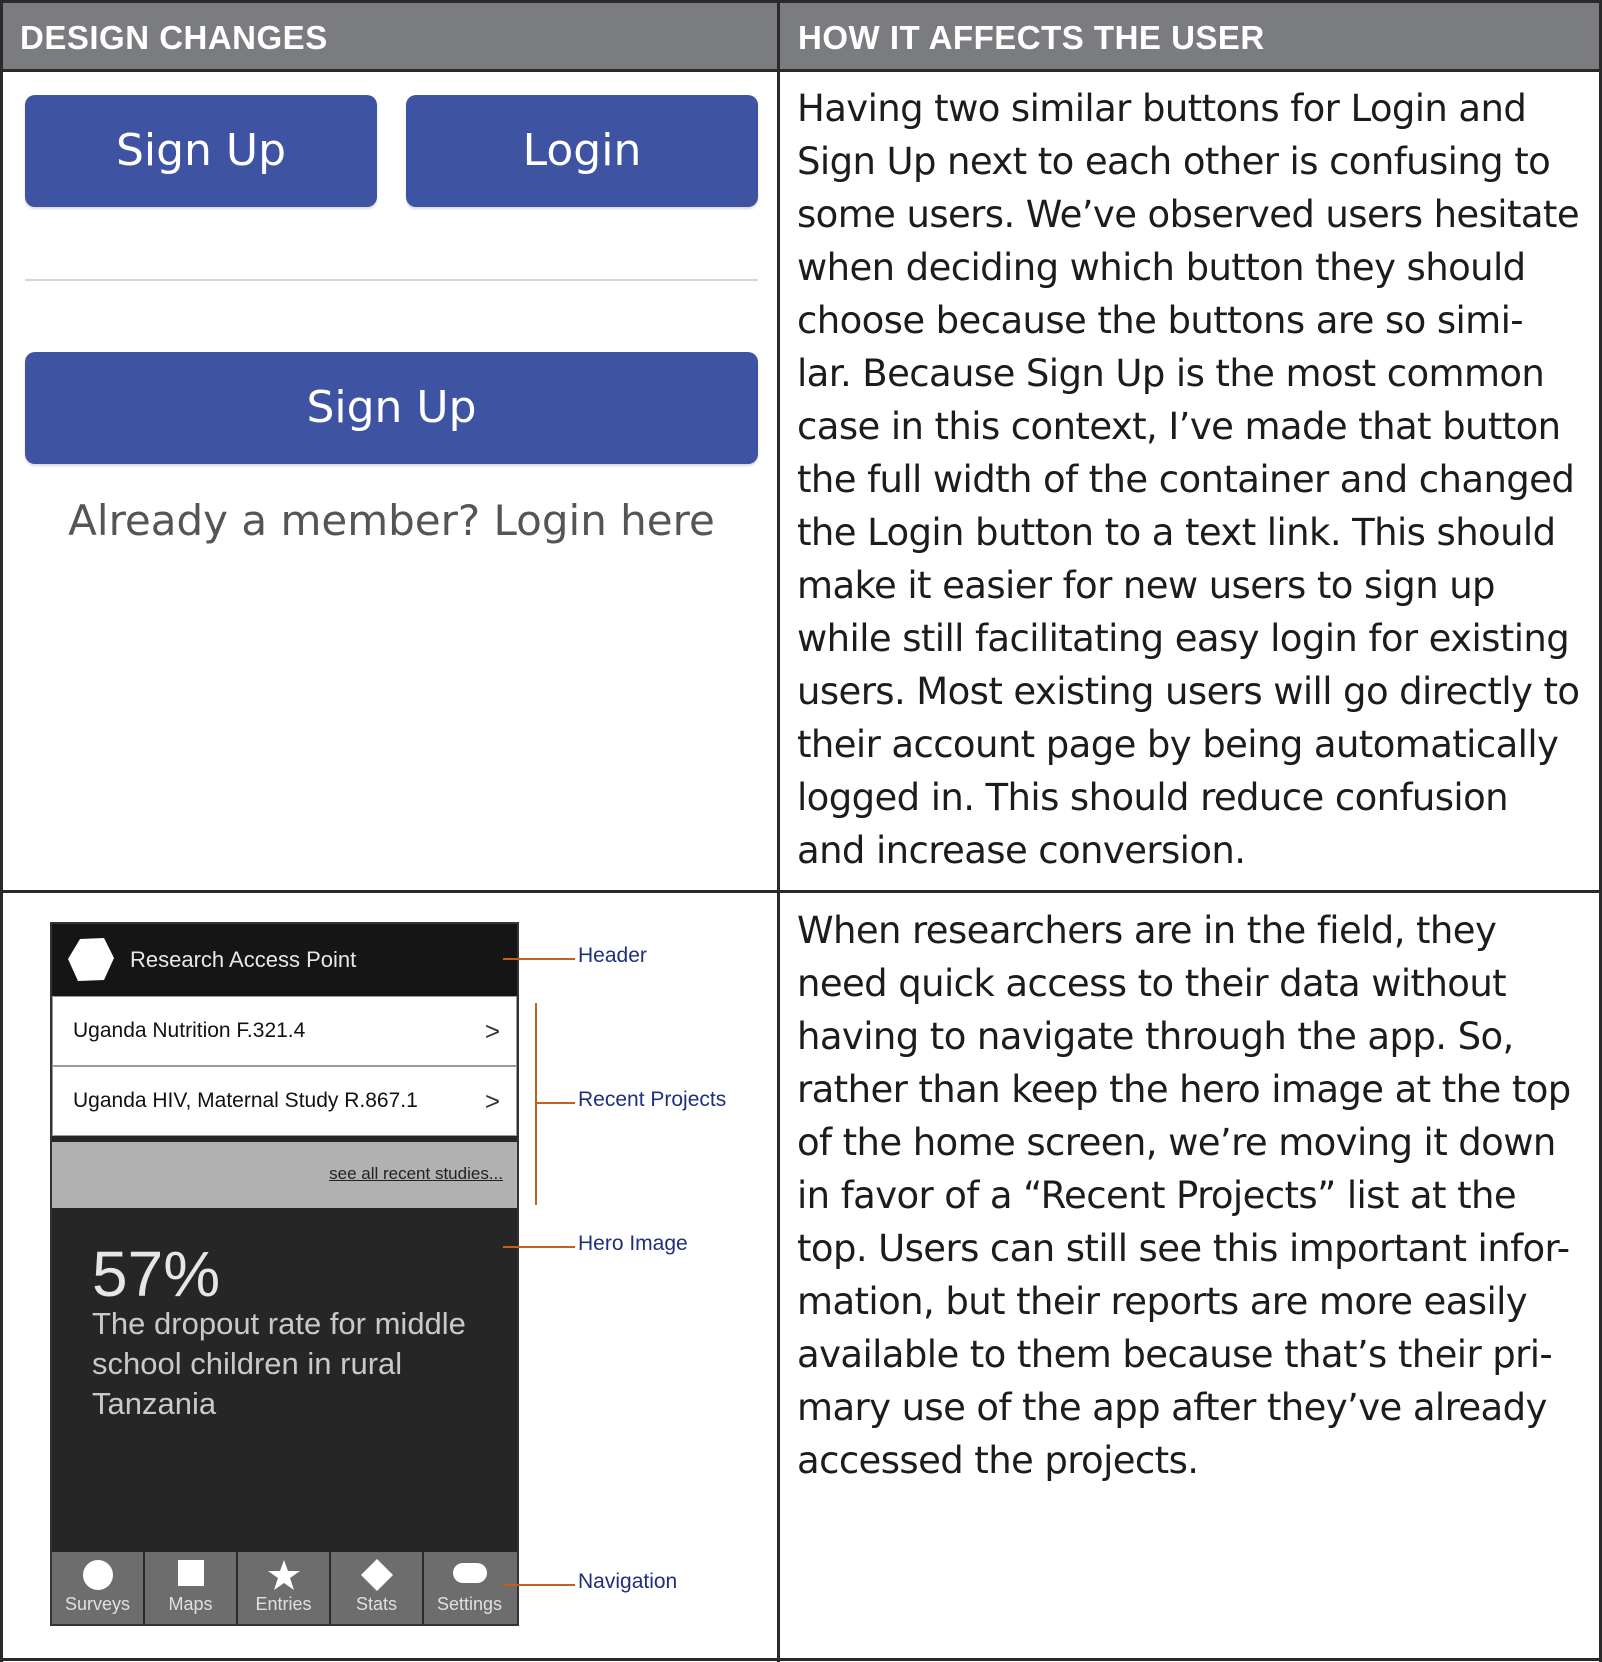  I want to click on app-title: Research Access Point, so click(243, 959).